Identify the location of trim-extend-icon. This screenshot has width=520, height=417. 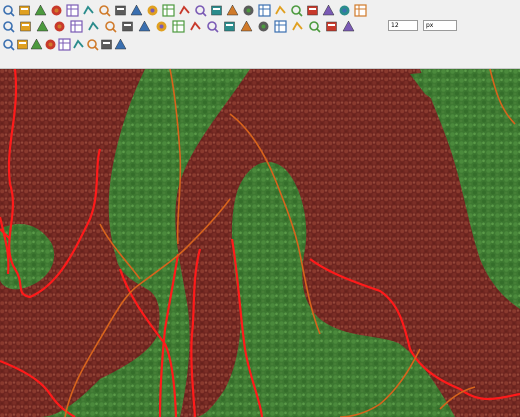
(106, 44).